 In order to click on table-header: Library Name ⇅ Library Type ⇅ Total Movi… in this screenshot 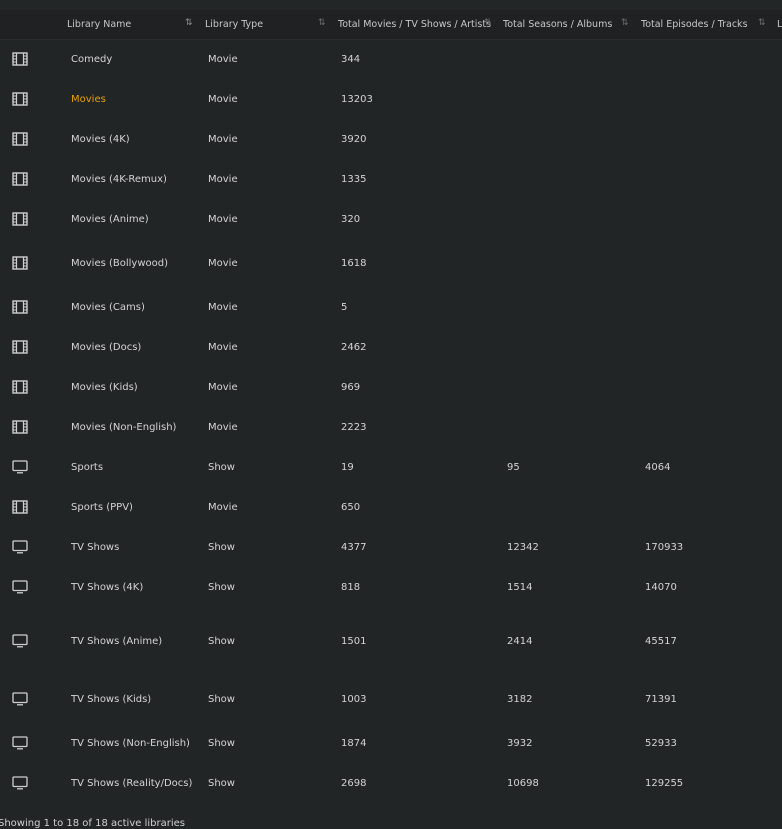, I will do `click(391, 25)`.